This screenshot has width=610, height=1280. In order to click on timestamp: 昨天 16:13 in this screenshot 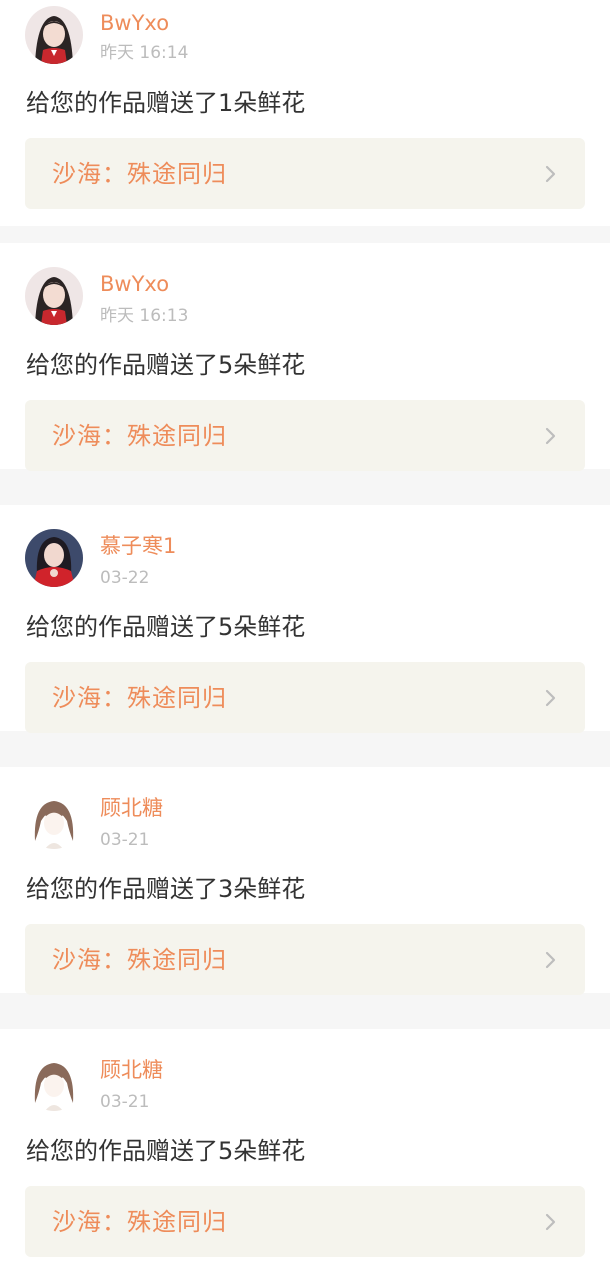, I will do `click(144, 316)`.